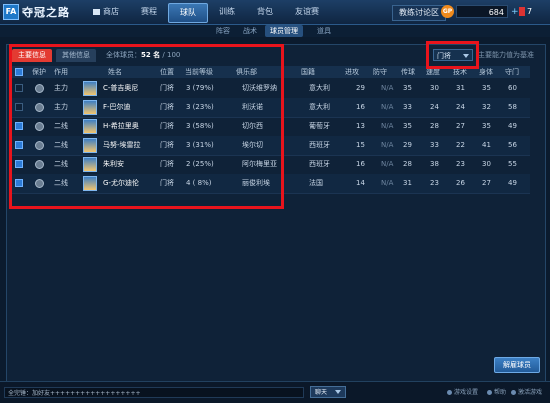 The height and width of the screenshot is (403, 550). I want to click on cell-nation: 西班牙, so click(319, 145).